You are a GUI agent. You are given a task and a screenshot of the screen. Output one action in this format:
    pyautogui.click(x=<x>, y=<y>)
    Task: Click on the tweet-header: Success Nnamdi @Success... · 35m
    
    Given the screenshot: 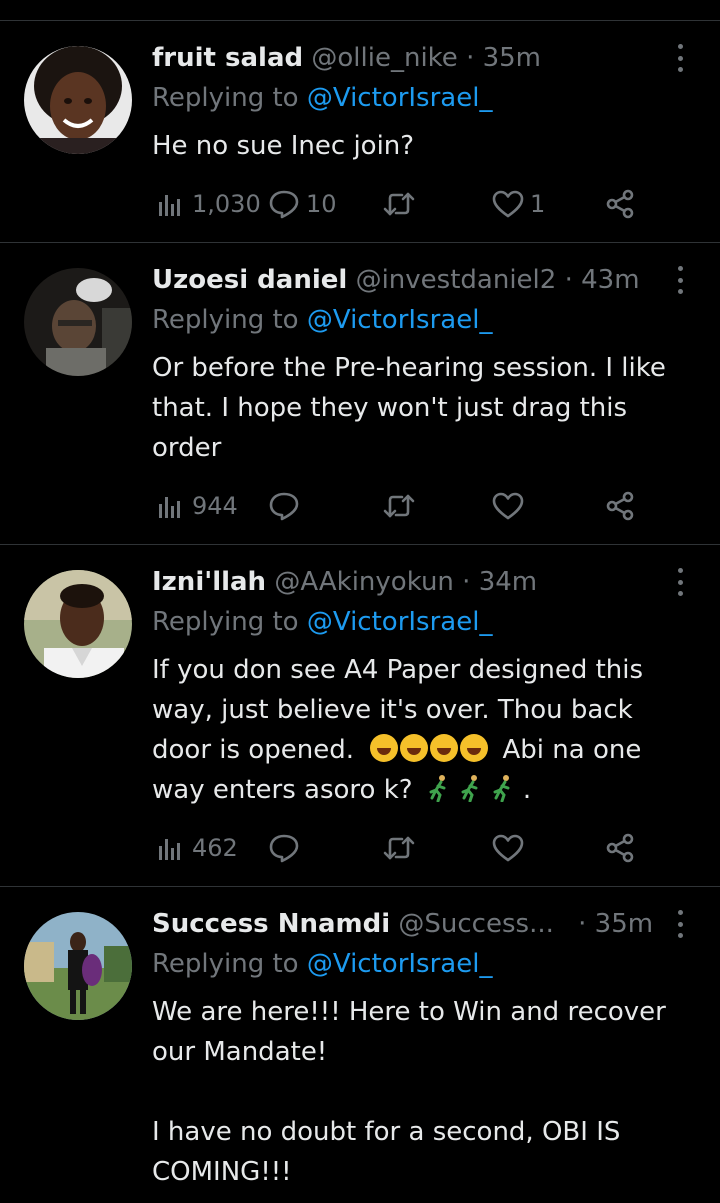 What is the action you would take?
    pyautogui.click(x=406, y=924)
    